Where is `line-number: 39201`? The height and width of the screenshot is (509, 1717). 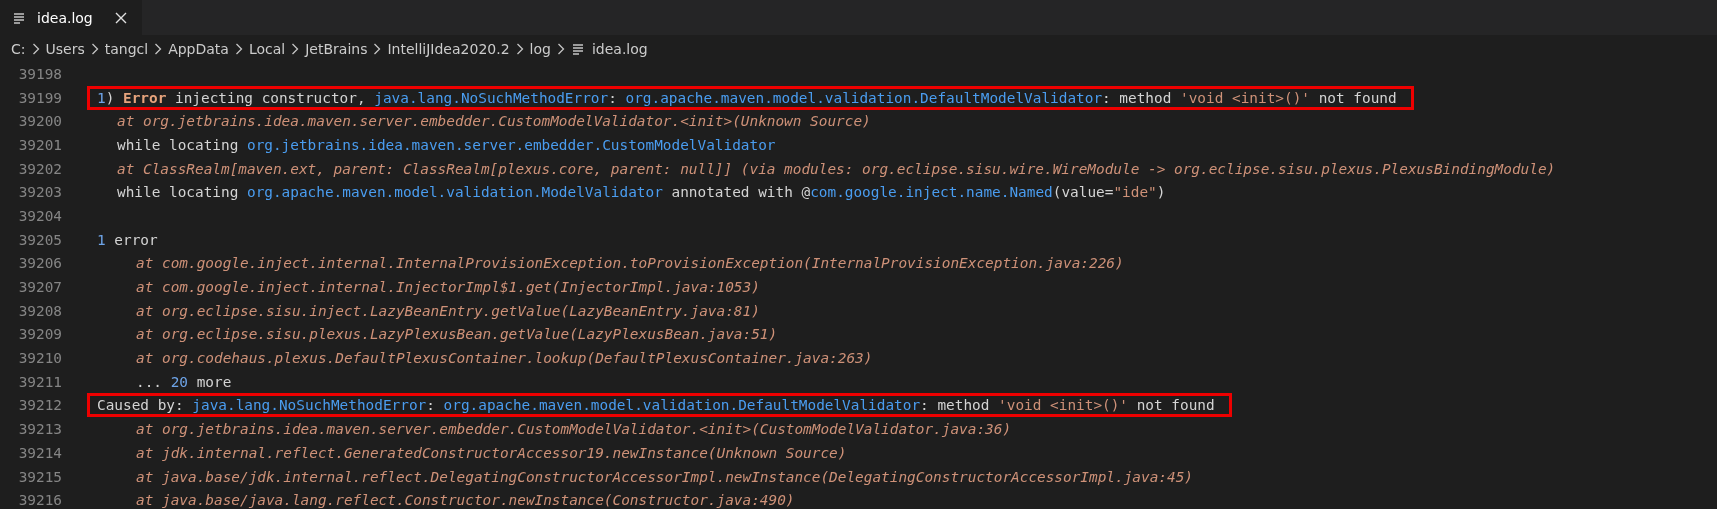
line-number: 39201 is located at coordinates (39, 144).